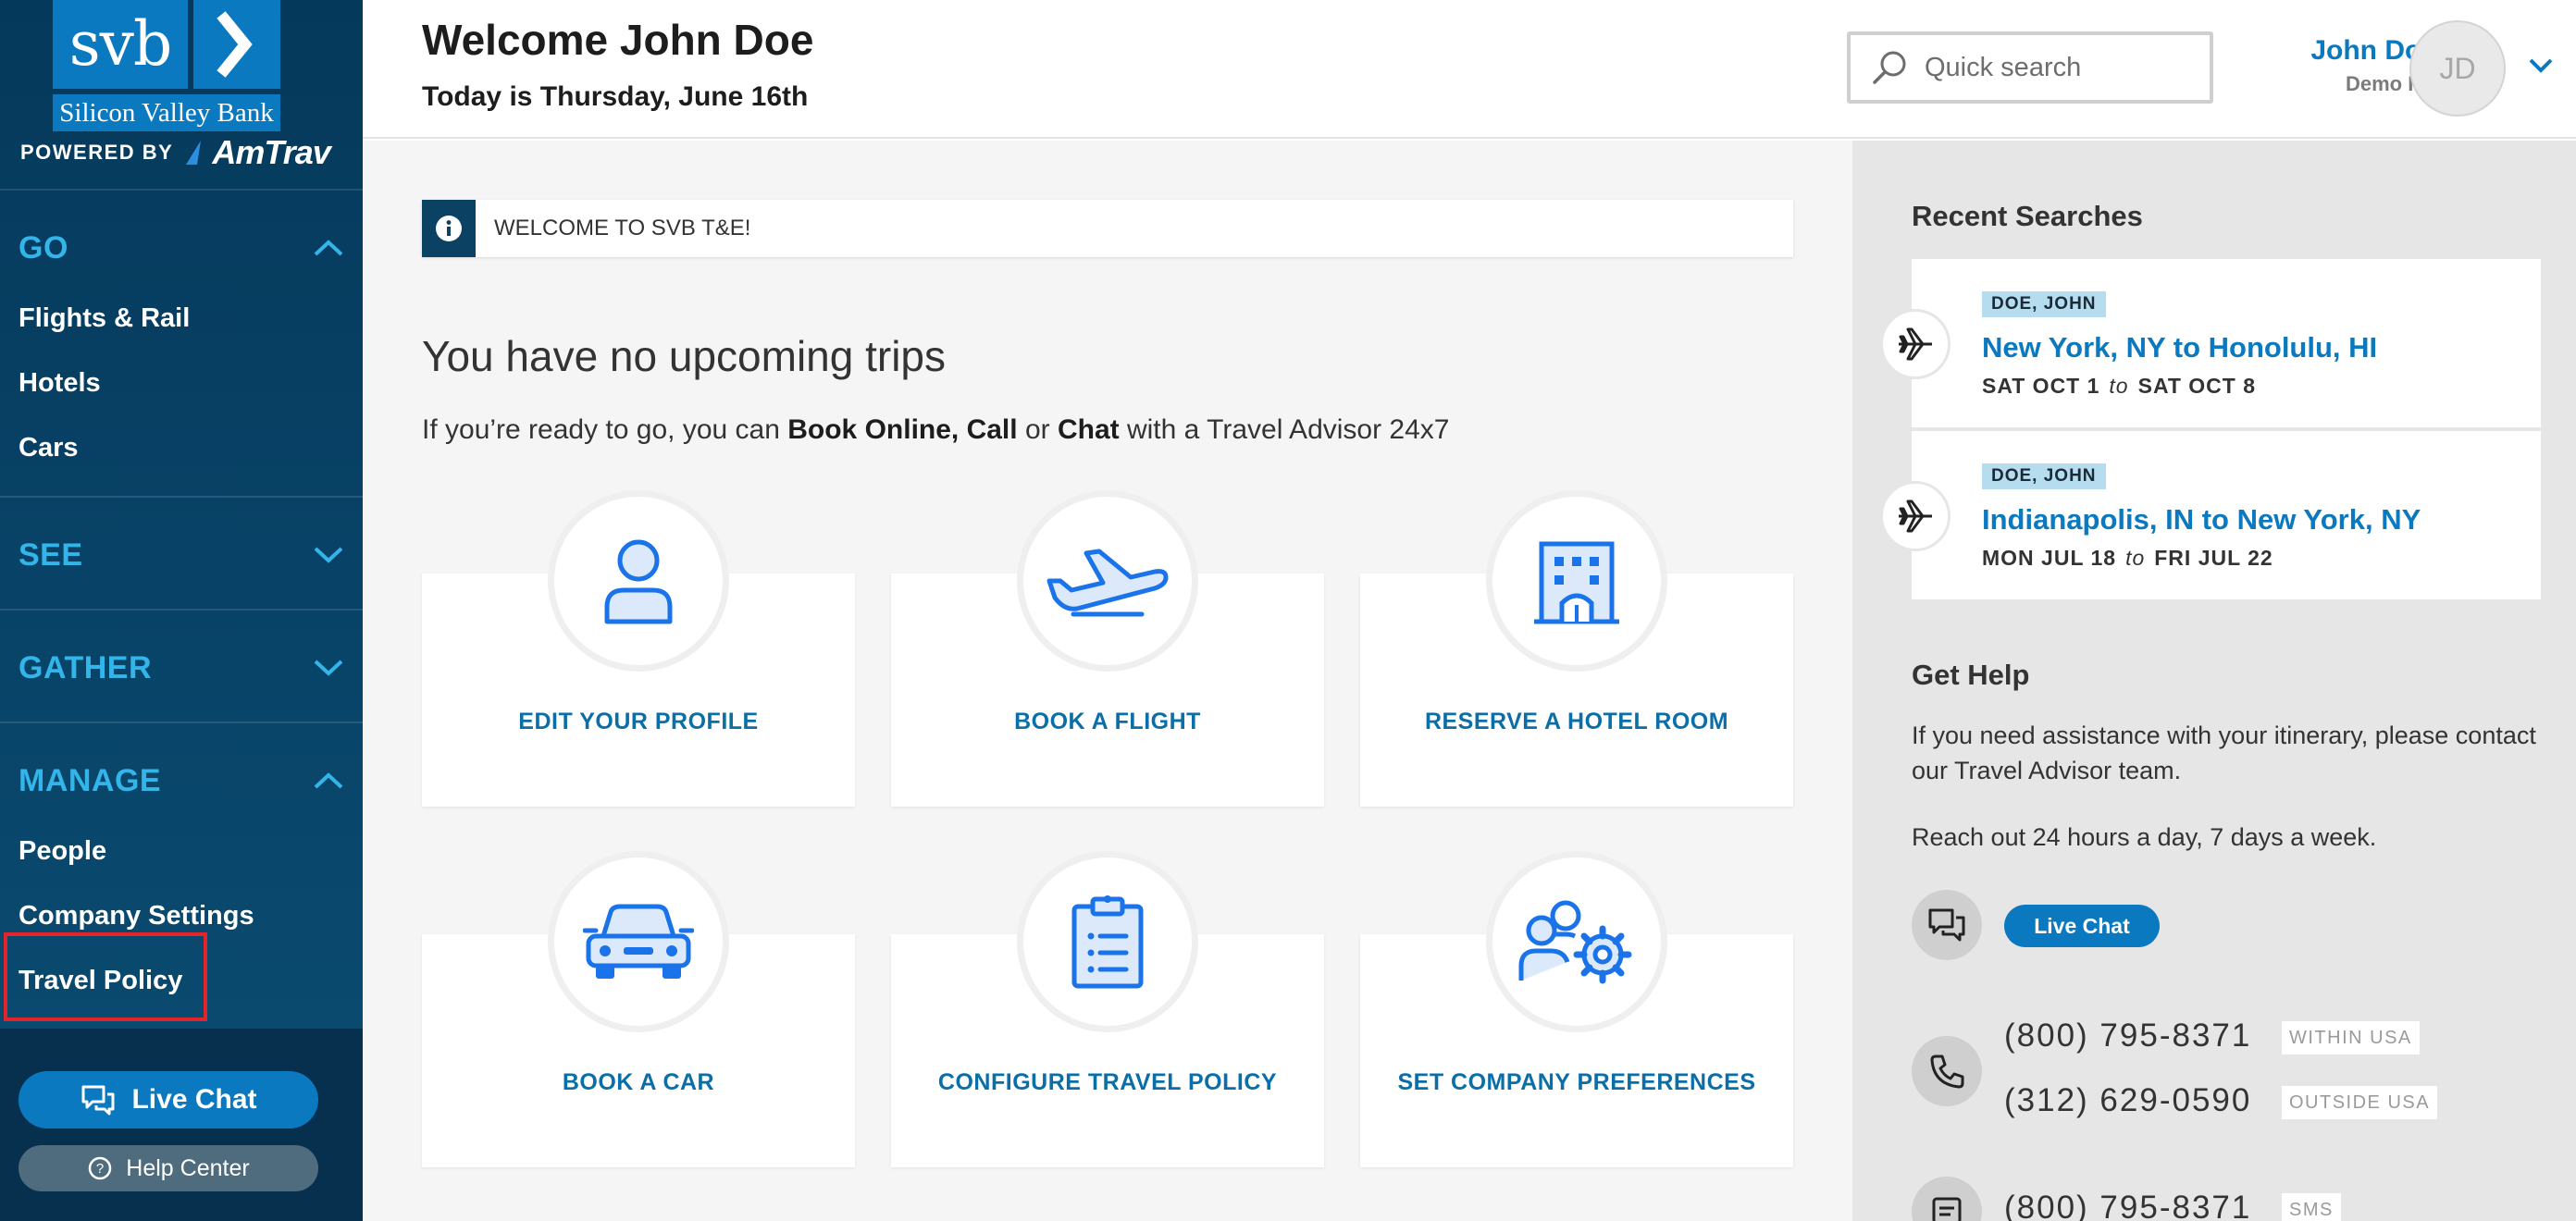 This screenshot has height=1221, width=2576. What do you see at coordinates (449, 229) in the screenshot?
I see `info-icon` at bounding box center [449, 229].